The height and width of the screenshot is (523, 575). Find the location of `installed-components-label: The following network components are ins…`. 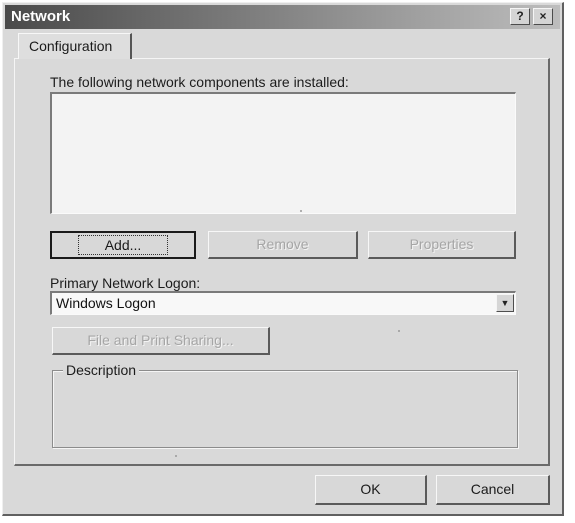

installed-components-label: The following network components are ins… is located at coordinates (199, 82).